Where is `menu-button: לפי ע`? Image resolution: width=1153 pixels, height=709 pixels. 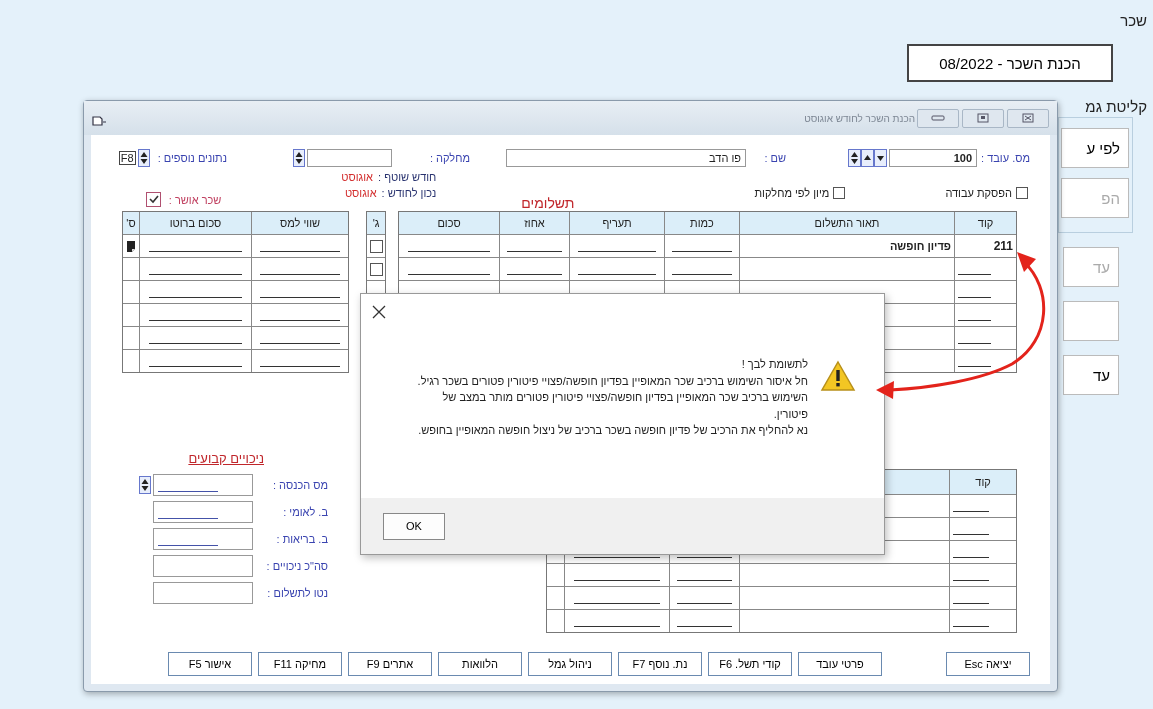 menu-button: לפי ע is located at coordinates (1095, 148).